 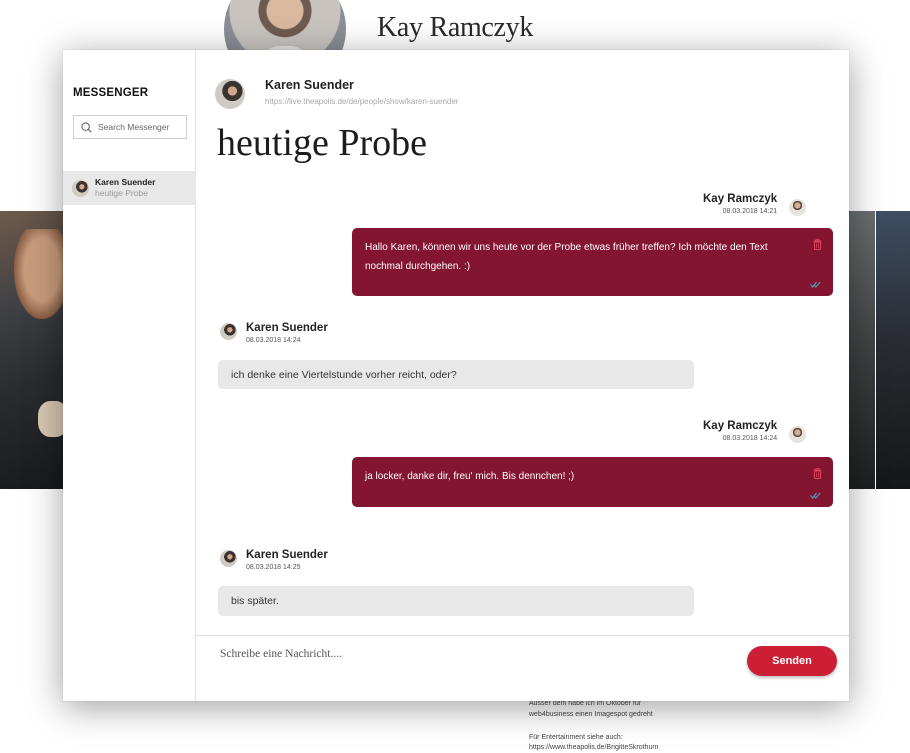 What do you see at coordinates (750, 211) in the screenshot?
I see `message-time: 08.03.2018 14:21` at bounding box center [750, 211].